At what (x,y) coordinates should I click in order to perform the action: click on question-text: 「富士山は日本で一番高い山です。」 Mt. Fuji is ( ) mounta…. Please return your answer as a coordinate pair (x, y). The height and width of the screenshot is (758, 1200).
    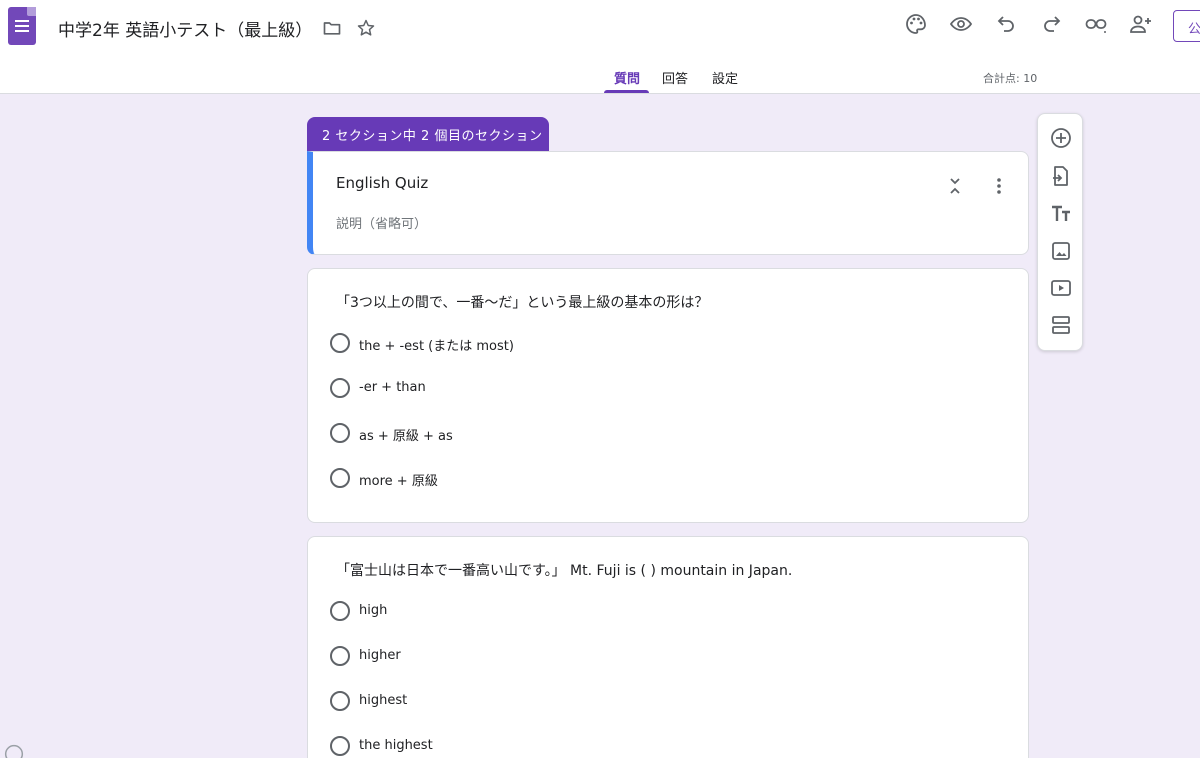
    Looking at the image, I should click on (564, 570).